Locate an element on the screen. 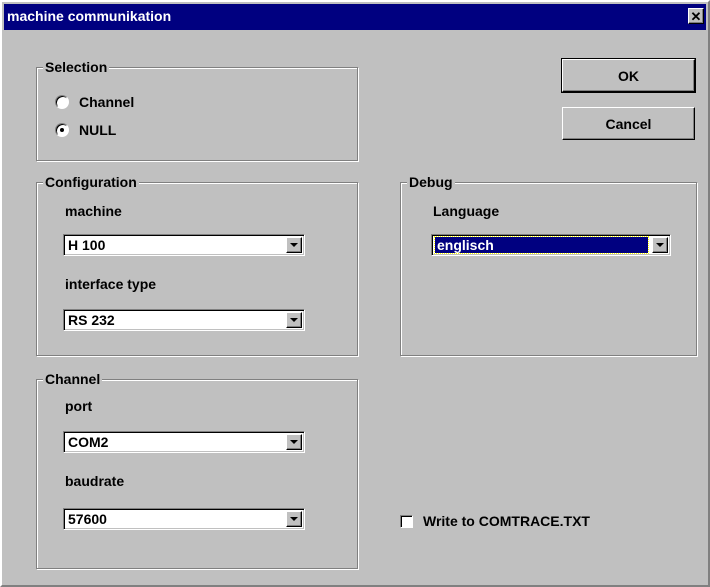  port-value: COM2 is located at coordinates (88, 442).